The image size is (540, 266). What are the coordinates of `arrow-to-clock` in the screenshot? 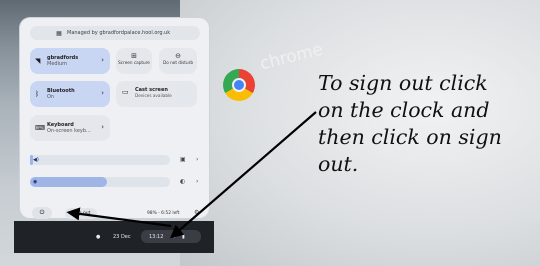 It's located at (243, 175).